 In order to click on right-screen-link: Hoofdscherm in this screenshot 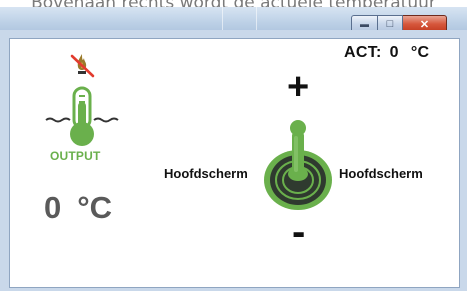, I will do `click(381, 173)`.